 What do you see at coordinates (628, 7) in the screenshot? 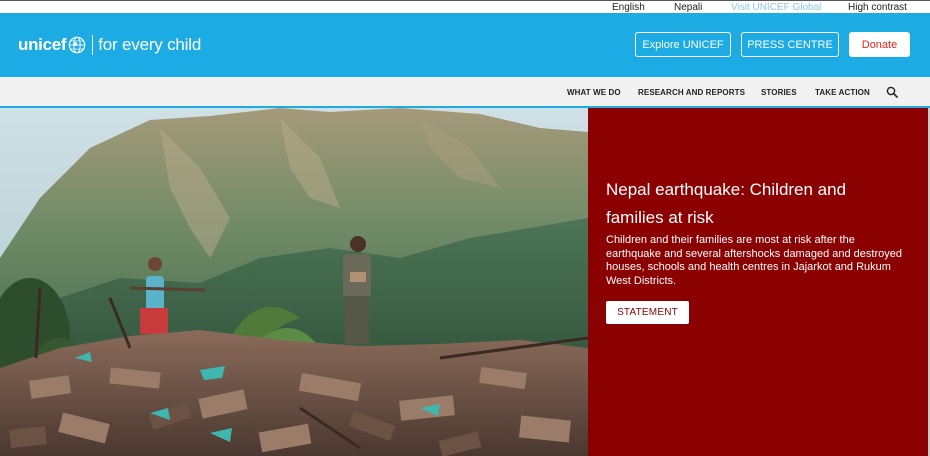
I see `language-english-link: English` at bounding box center [628, 7].